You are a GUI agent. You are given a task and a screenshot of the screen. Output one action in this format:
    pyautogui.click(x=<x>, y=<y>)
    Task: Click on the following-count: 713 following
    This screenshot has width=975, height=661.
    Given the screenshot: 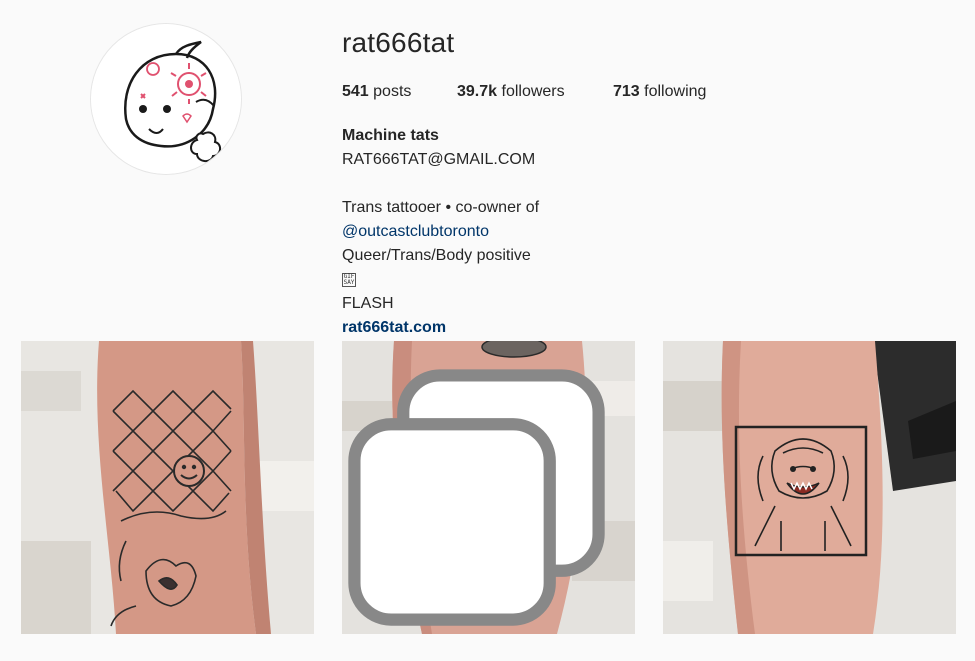 What is the action you would take?
    pyautogui.click(x=659, y=92)
    